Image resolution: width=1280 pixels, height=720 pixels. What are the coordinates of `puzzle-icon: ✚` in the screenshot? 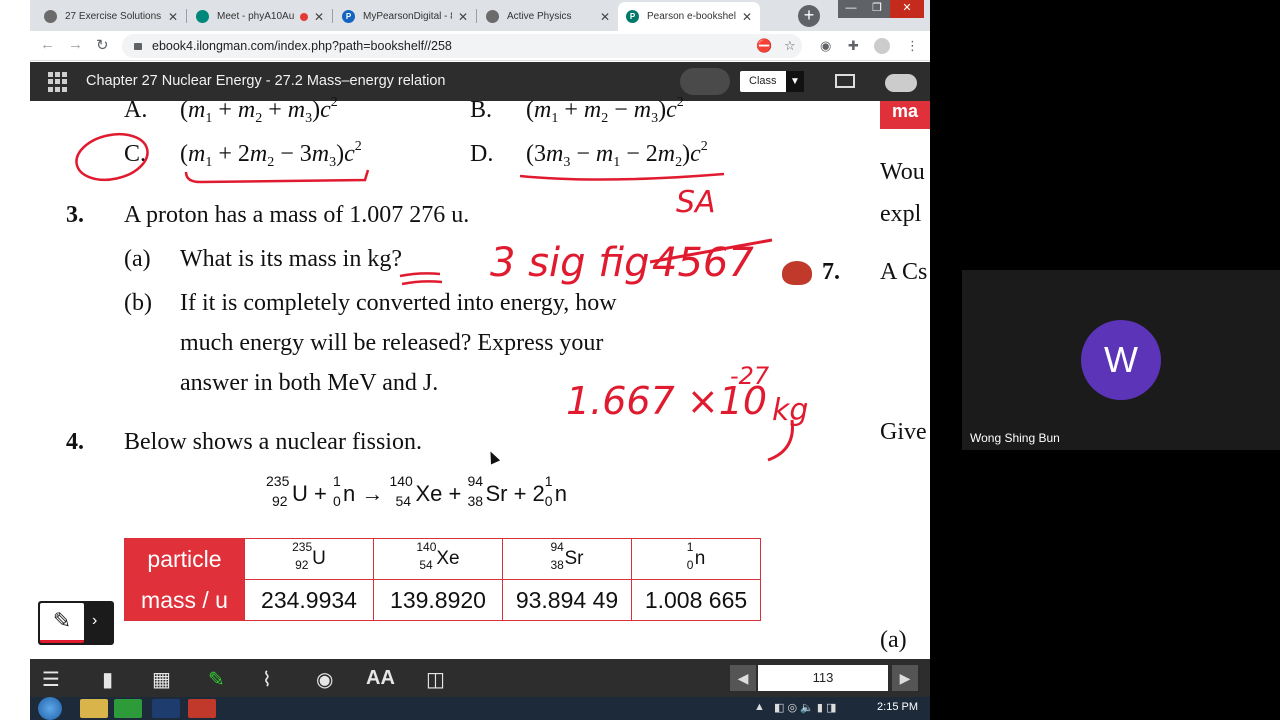 It's located at (853, 46).